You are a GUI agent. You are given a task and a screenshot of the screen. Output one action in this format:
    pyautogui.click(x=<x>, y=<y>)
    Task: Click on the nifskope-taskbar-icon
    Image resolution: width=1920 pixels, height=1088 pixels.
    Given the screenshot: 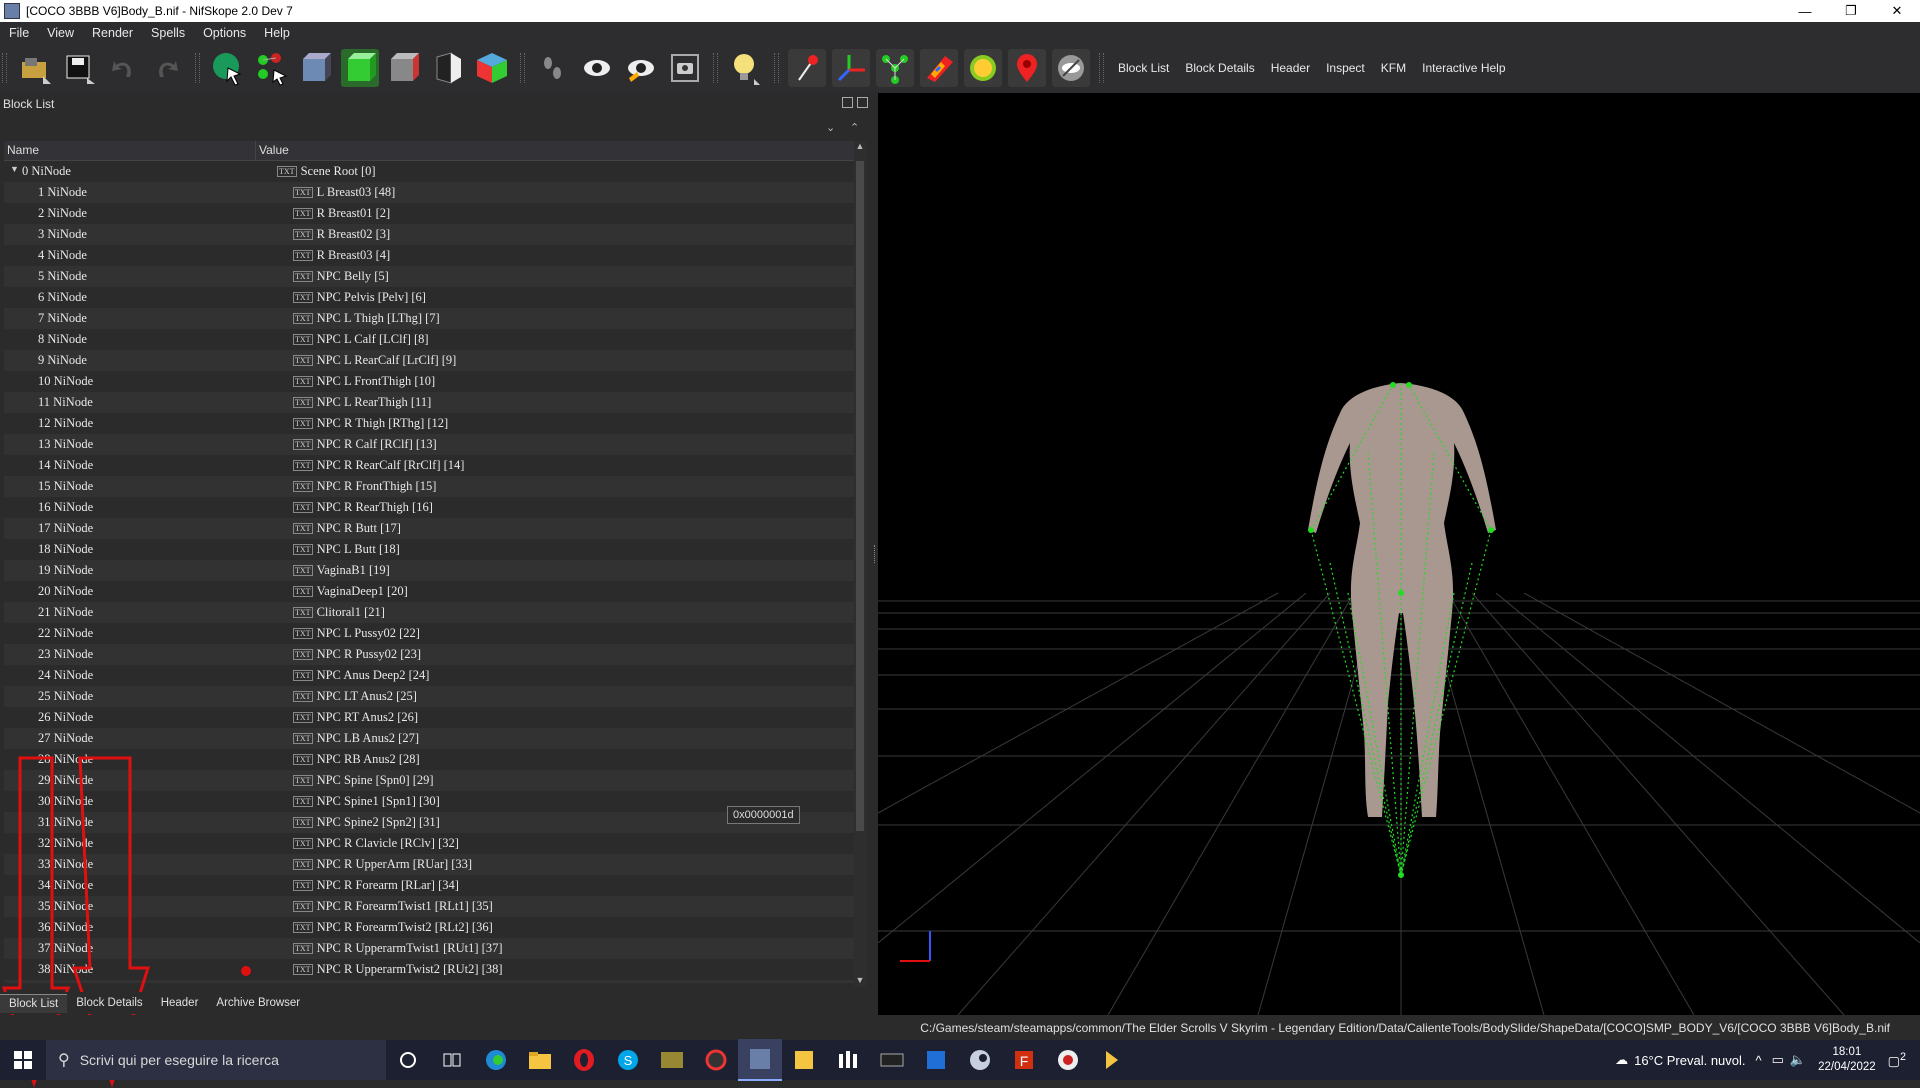 What is the action you would take?
    pyautogui.click(x=760, y=1060)
    